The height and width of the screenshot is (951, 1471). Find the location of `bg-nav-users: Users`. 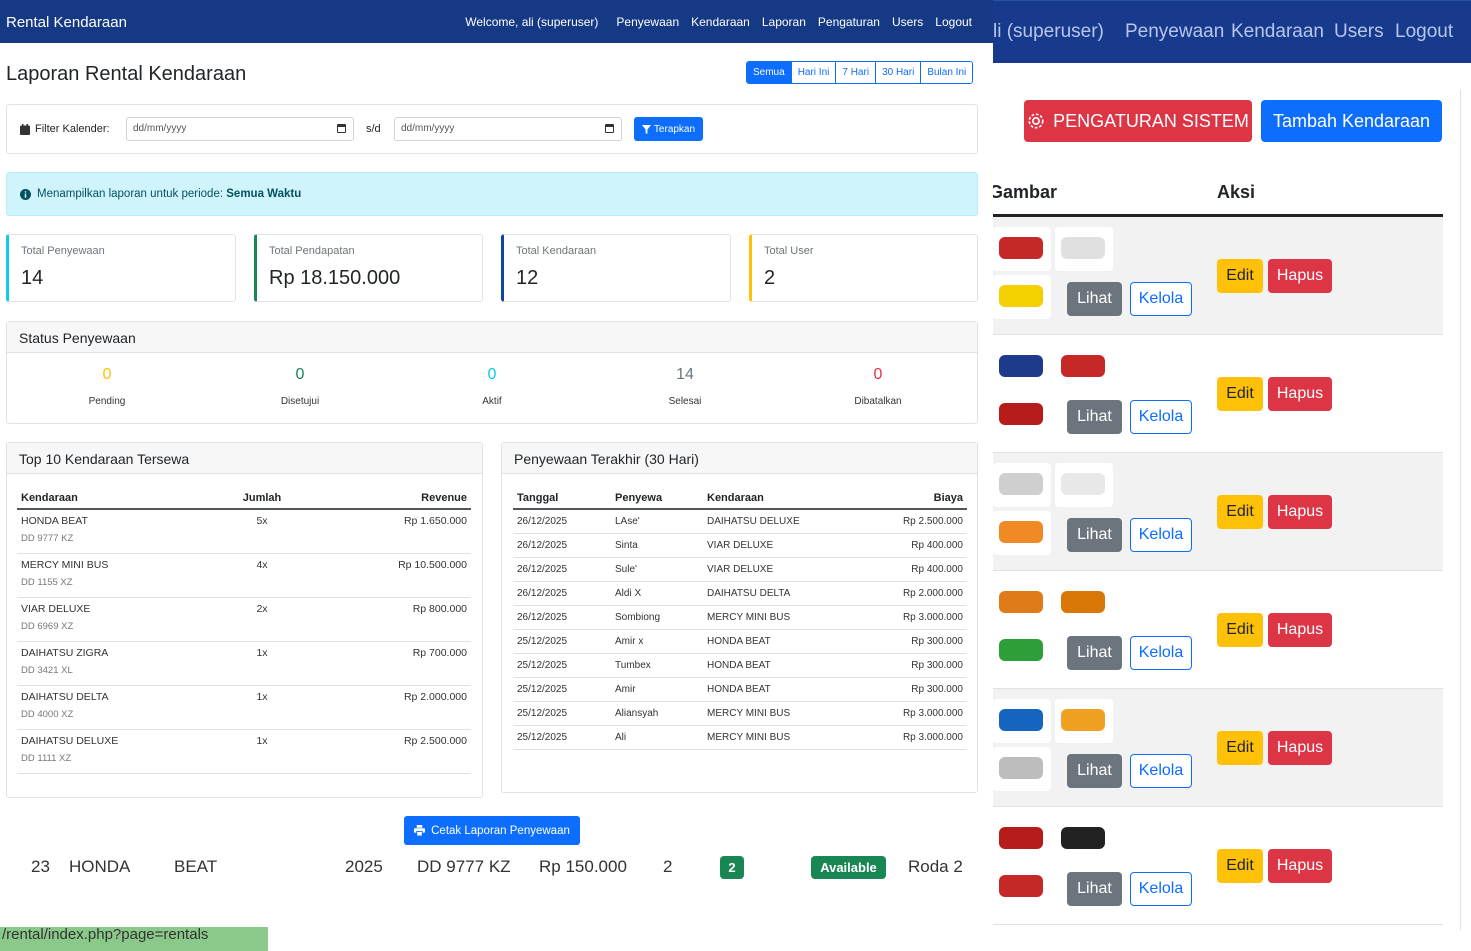

bg-nav-users: Users is located at coordinates (1359, 32).